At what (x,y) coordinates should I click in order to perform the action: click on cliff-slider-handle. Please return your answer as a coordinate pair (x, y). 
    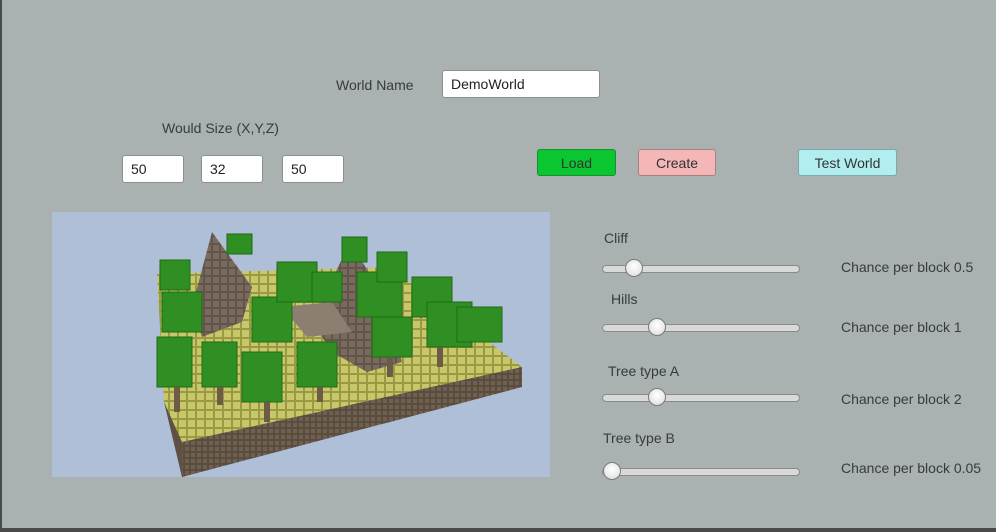
    Looking at the image, I should click on (633, 268).